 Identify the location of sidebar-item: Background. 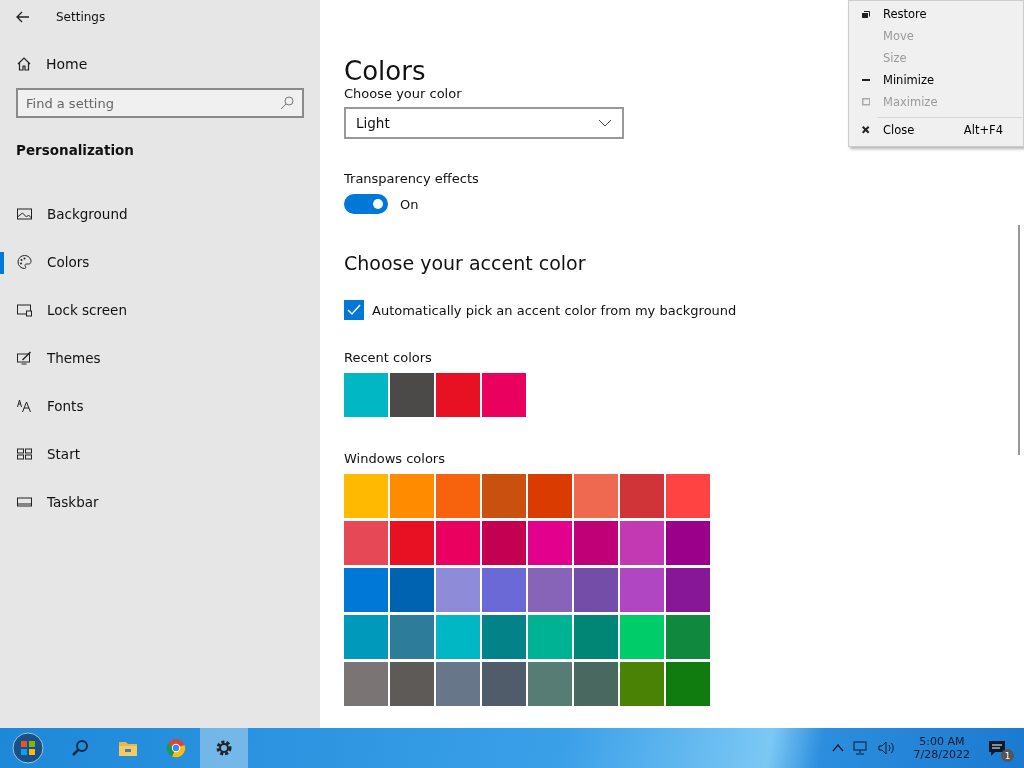
(160, 214).